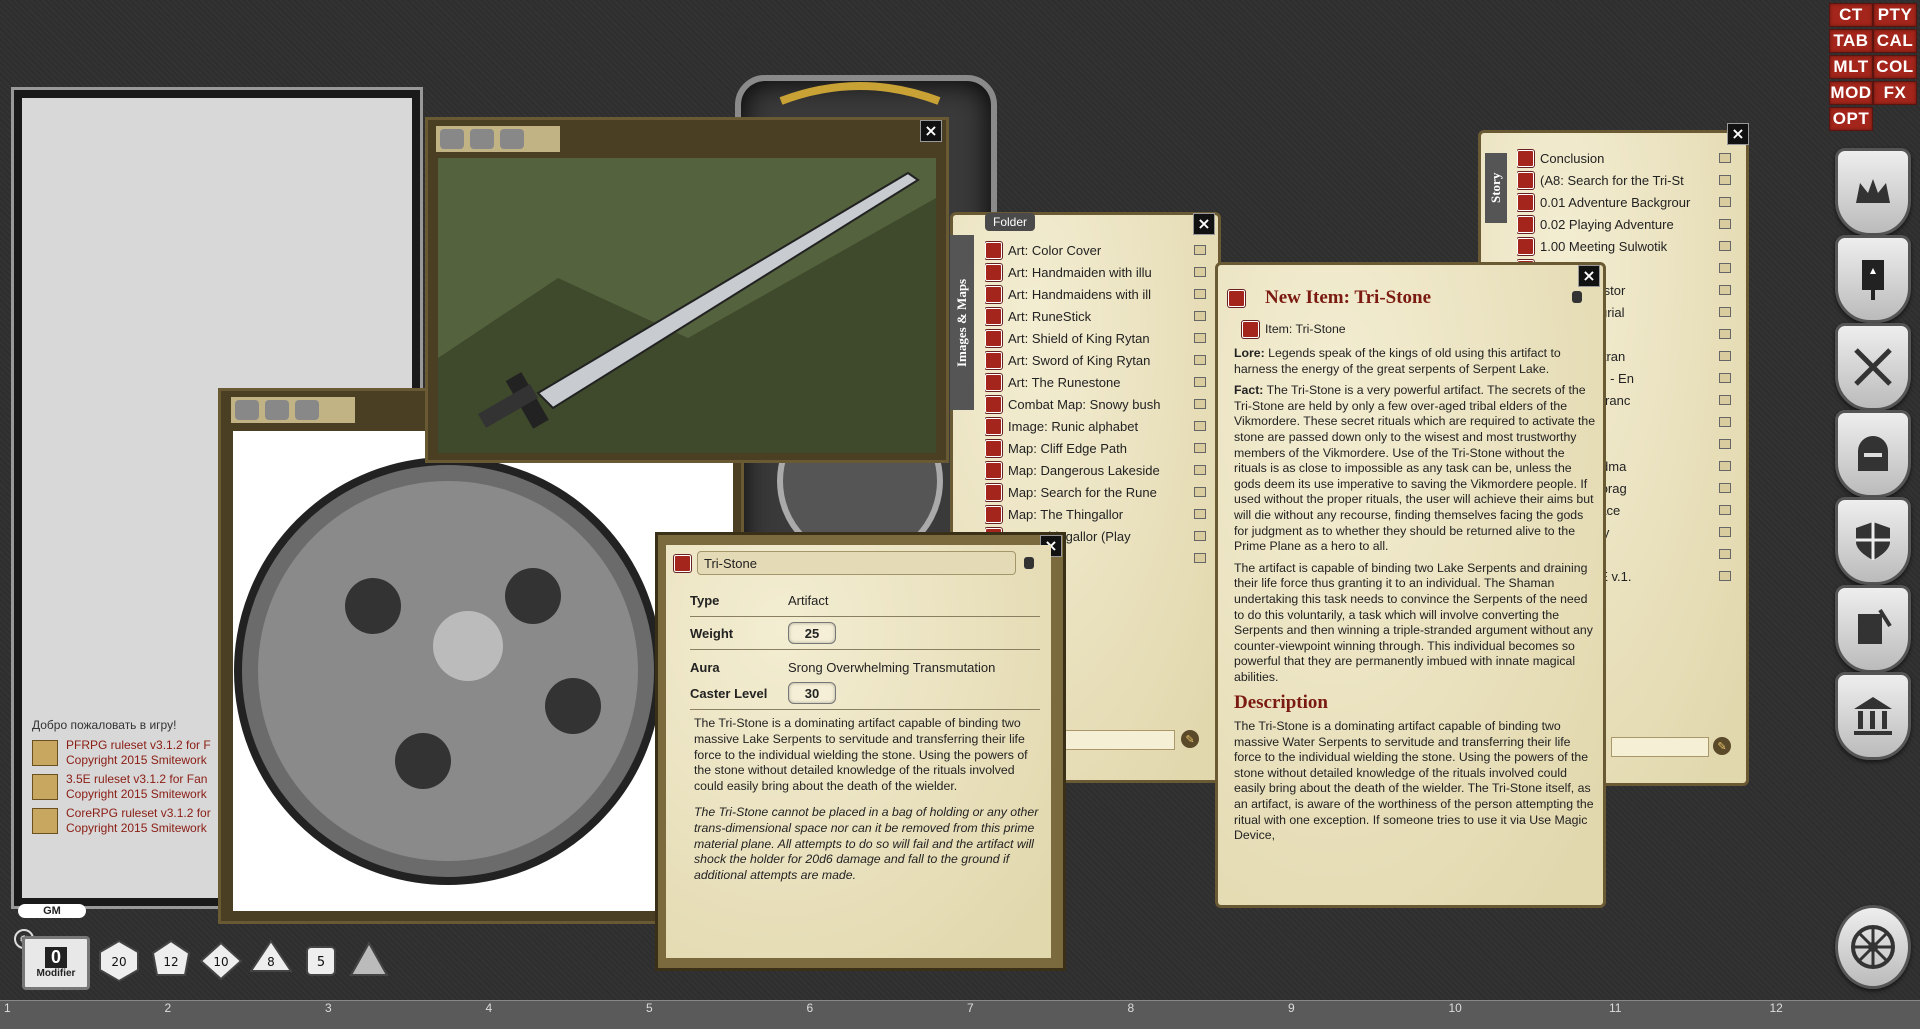 This screenshot has height=1029, width=1920. Describe the element at coordinates (1626, 202) in the screenshot. I see `story-item: 0.01 Adventure Backgrour` at that location.